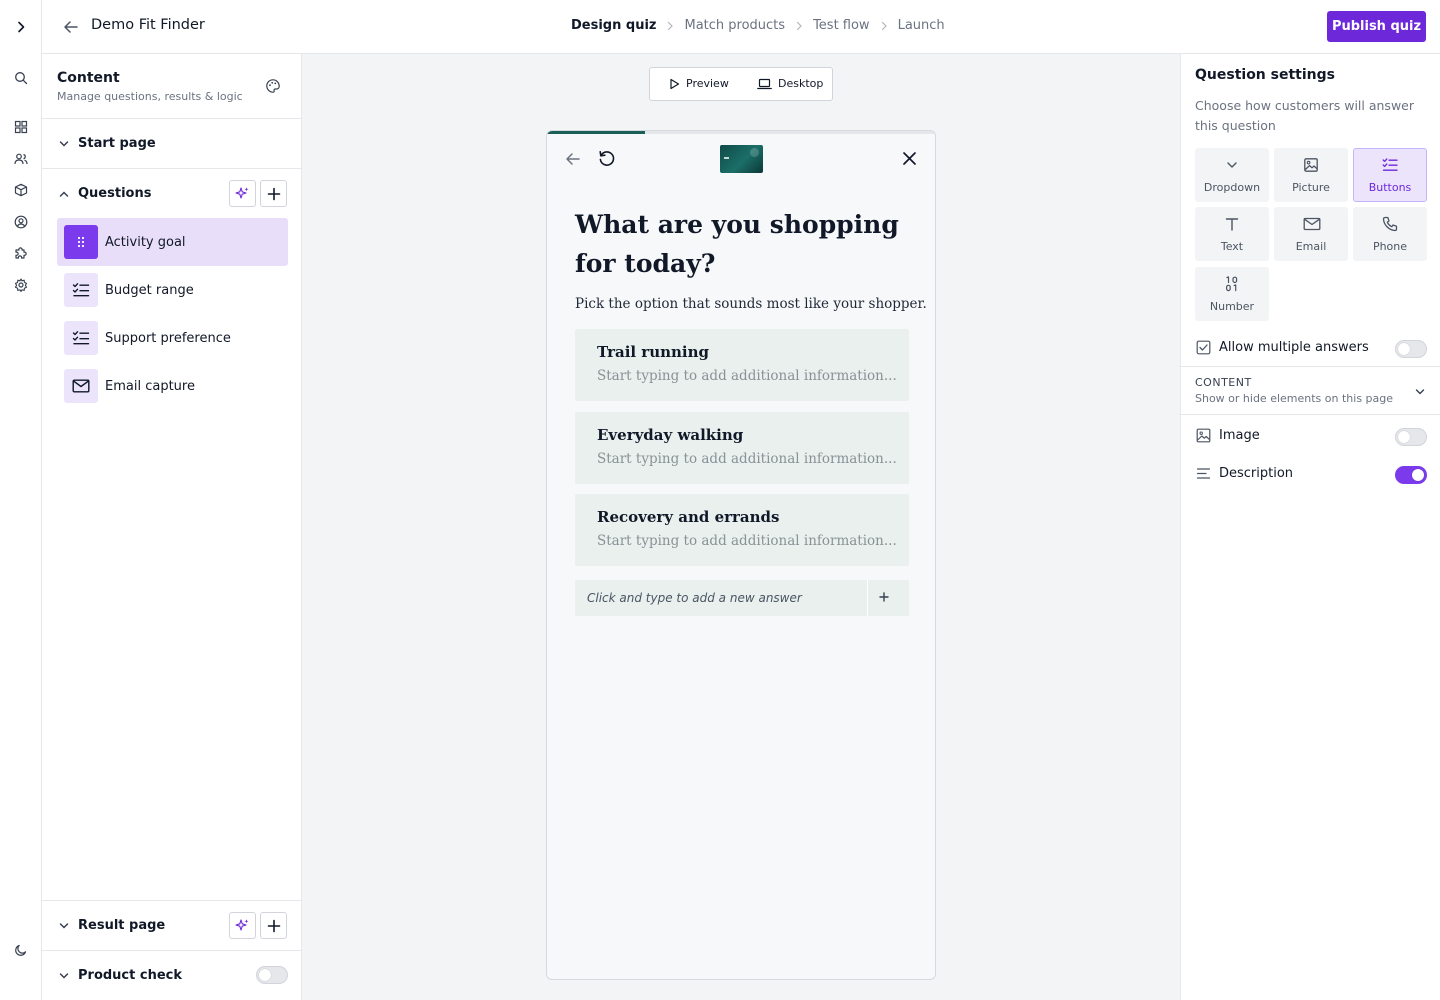 This screenshot has width=1440, height=1000. Describe the element at coordinates (734, 25) in the screenshot. I see `step-match-products: Match products` at that location.